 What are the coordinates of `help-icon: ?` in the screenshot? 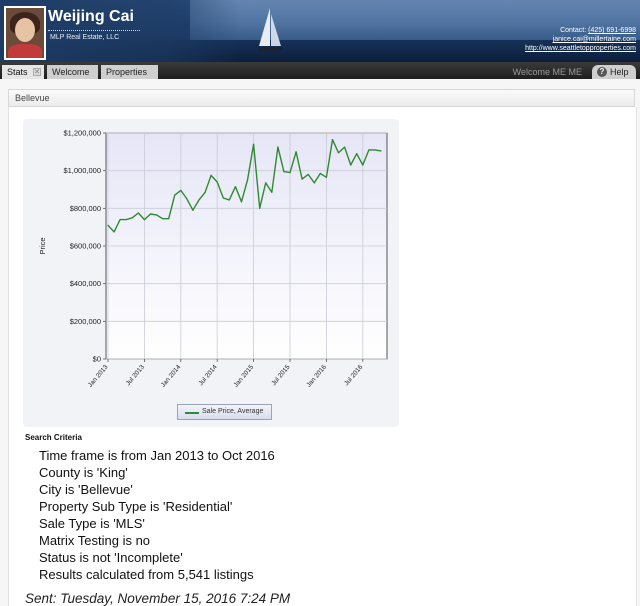 It's located at (602, 72).